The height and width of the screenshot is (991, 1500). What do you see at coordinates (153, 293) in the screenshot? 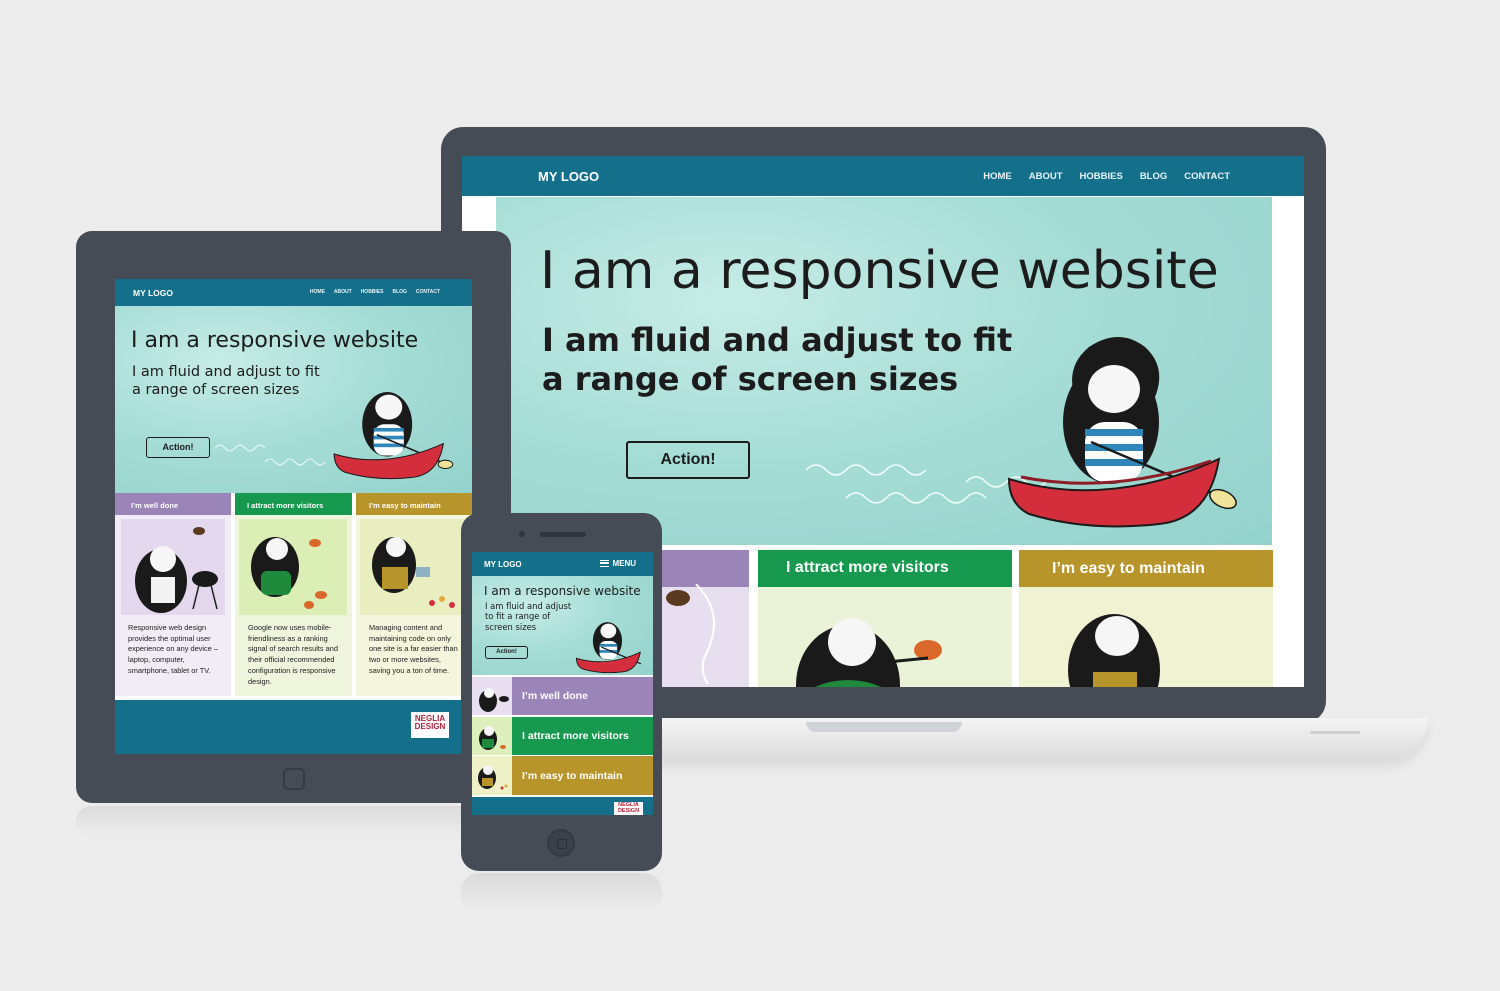
I see `tablet-logo: MY LOGO` at bounding box center [153, 293].